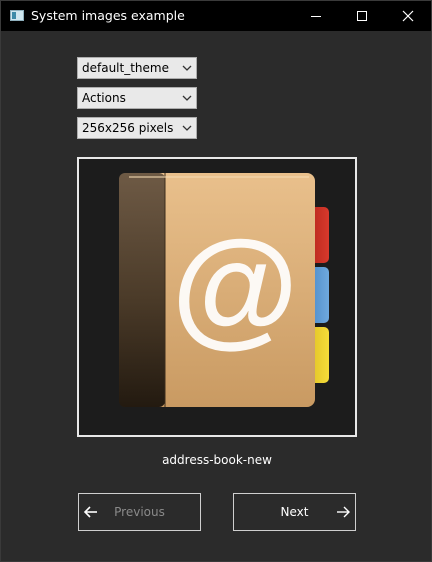 The image size is (432, 562). Describe the element at coordinates (128, 128) in the screenshot. I see `size-select-value: 256x256 pixels` at that location.